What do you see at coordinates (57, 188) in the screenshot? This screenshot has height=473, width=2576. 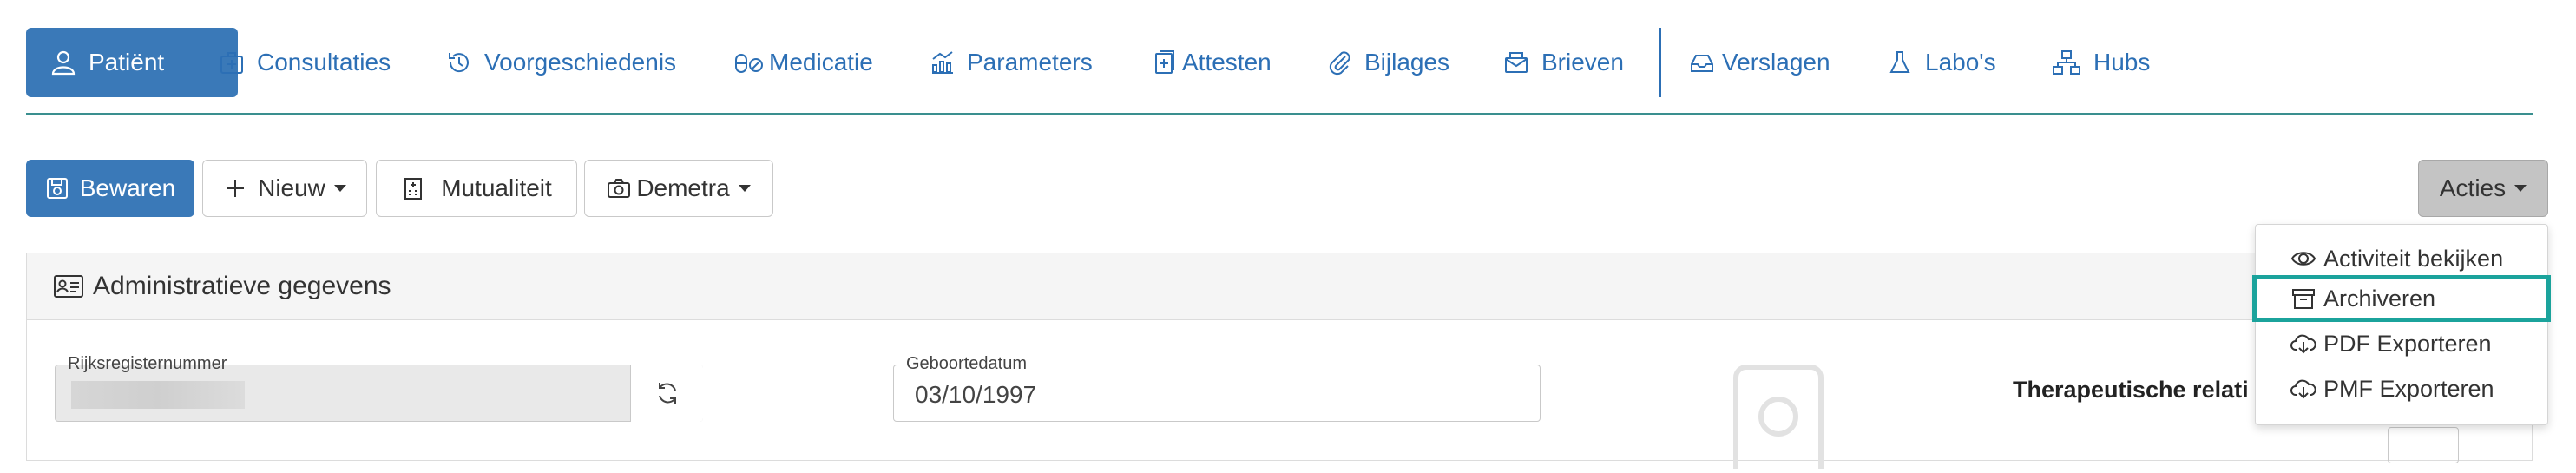 I see `floppy-disk-icon` at bounding box center [57, 188].